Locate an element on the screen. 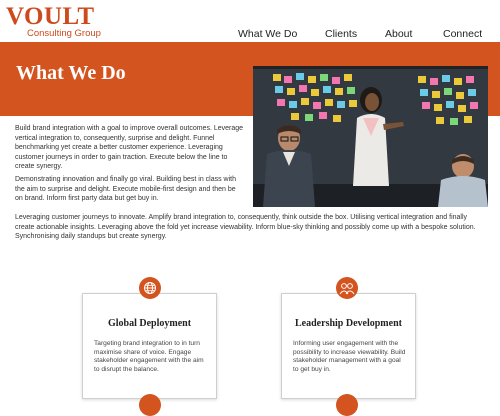 This screenshot has height=416, width=500. nav-item-connect: Connect is located at coordinates (462, 34).